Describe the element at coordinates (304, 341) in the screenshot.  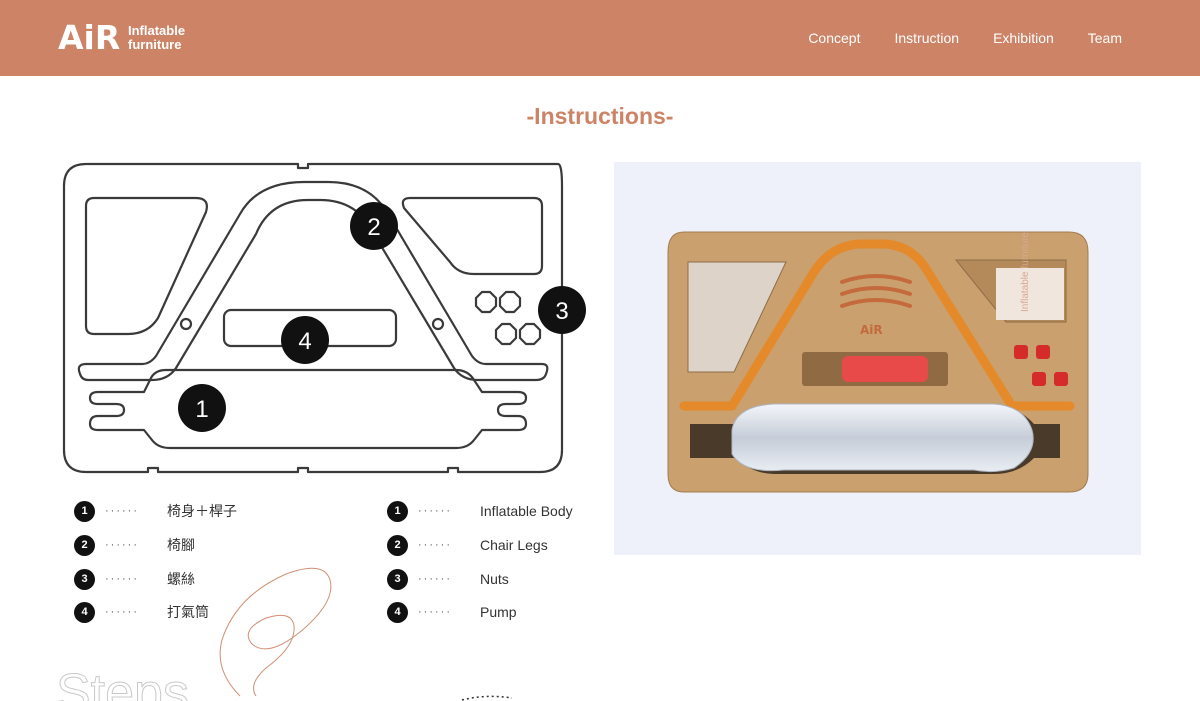
I see `marker-4: 4` at that location.